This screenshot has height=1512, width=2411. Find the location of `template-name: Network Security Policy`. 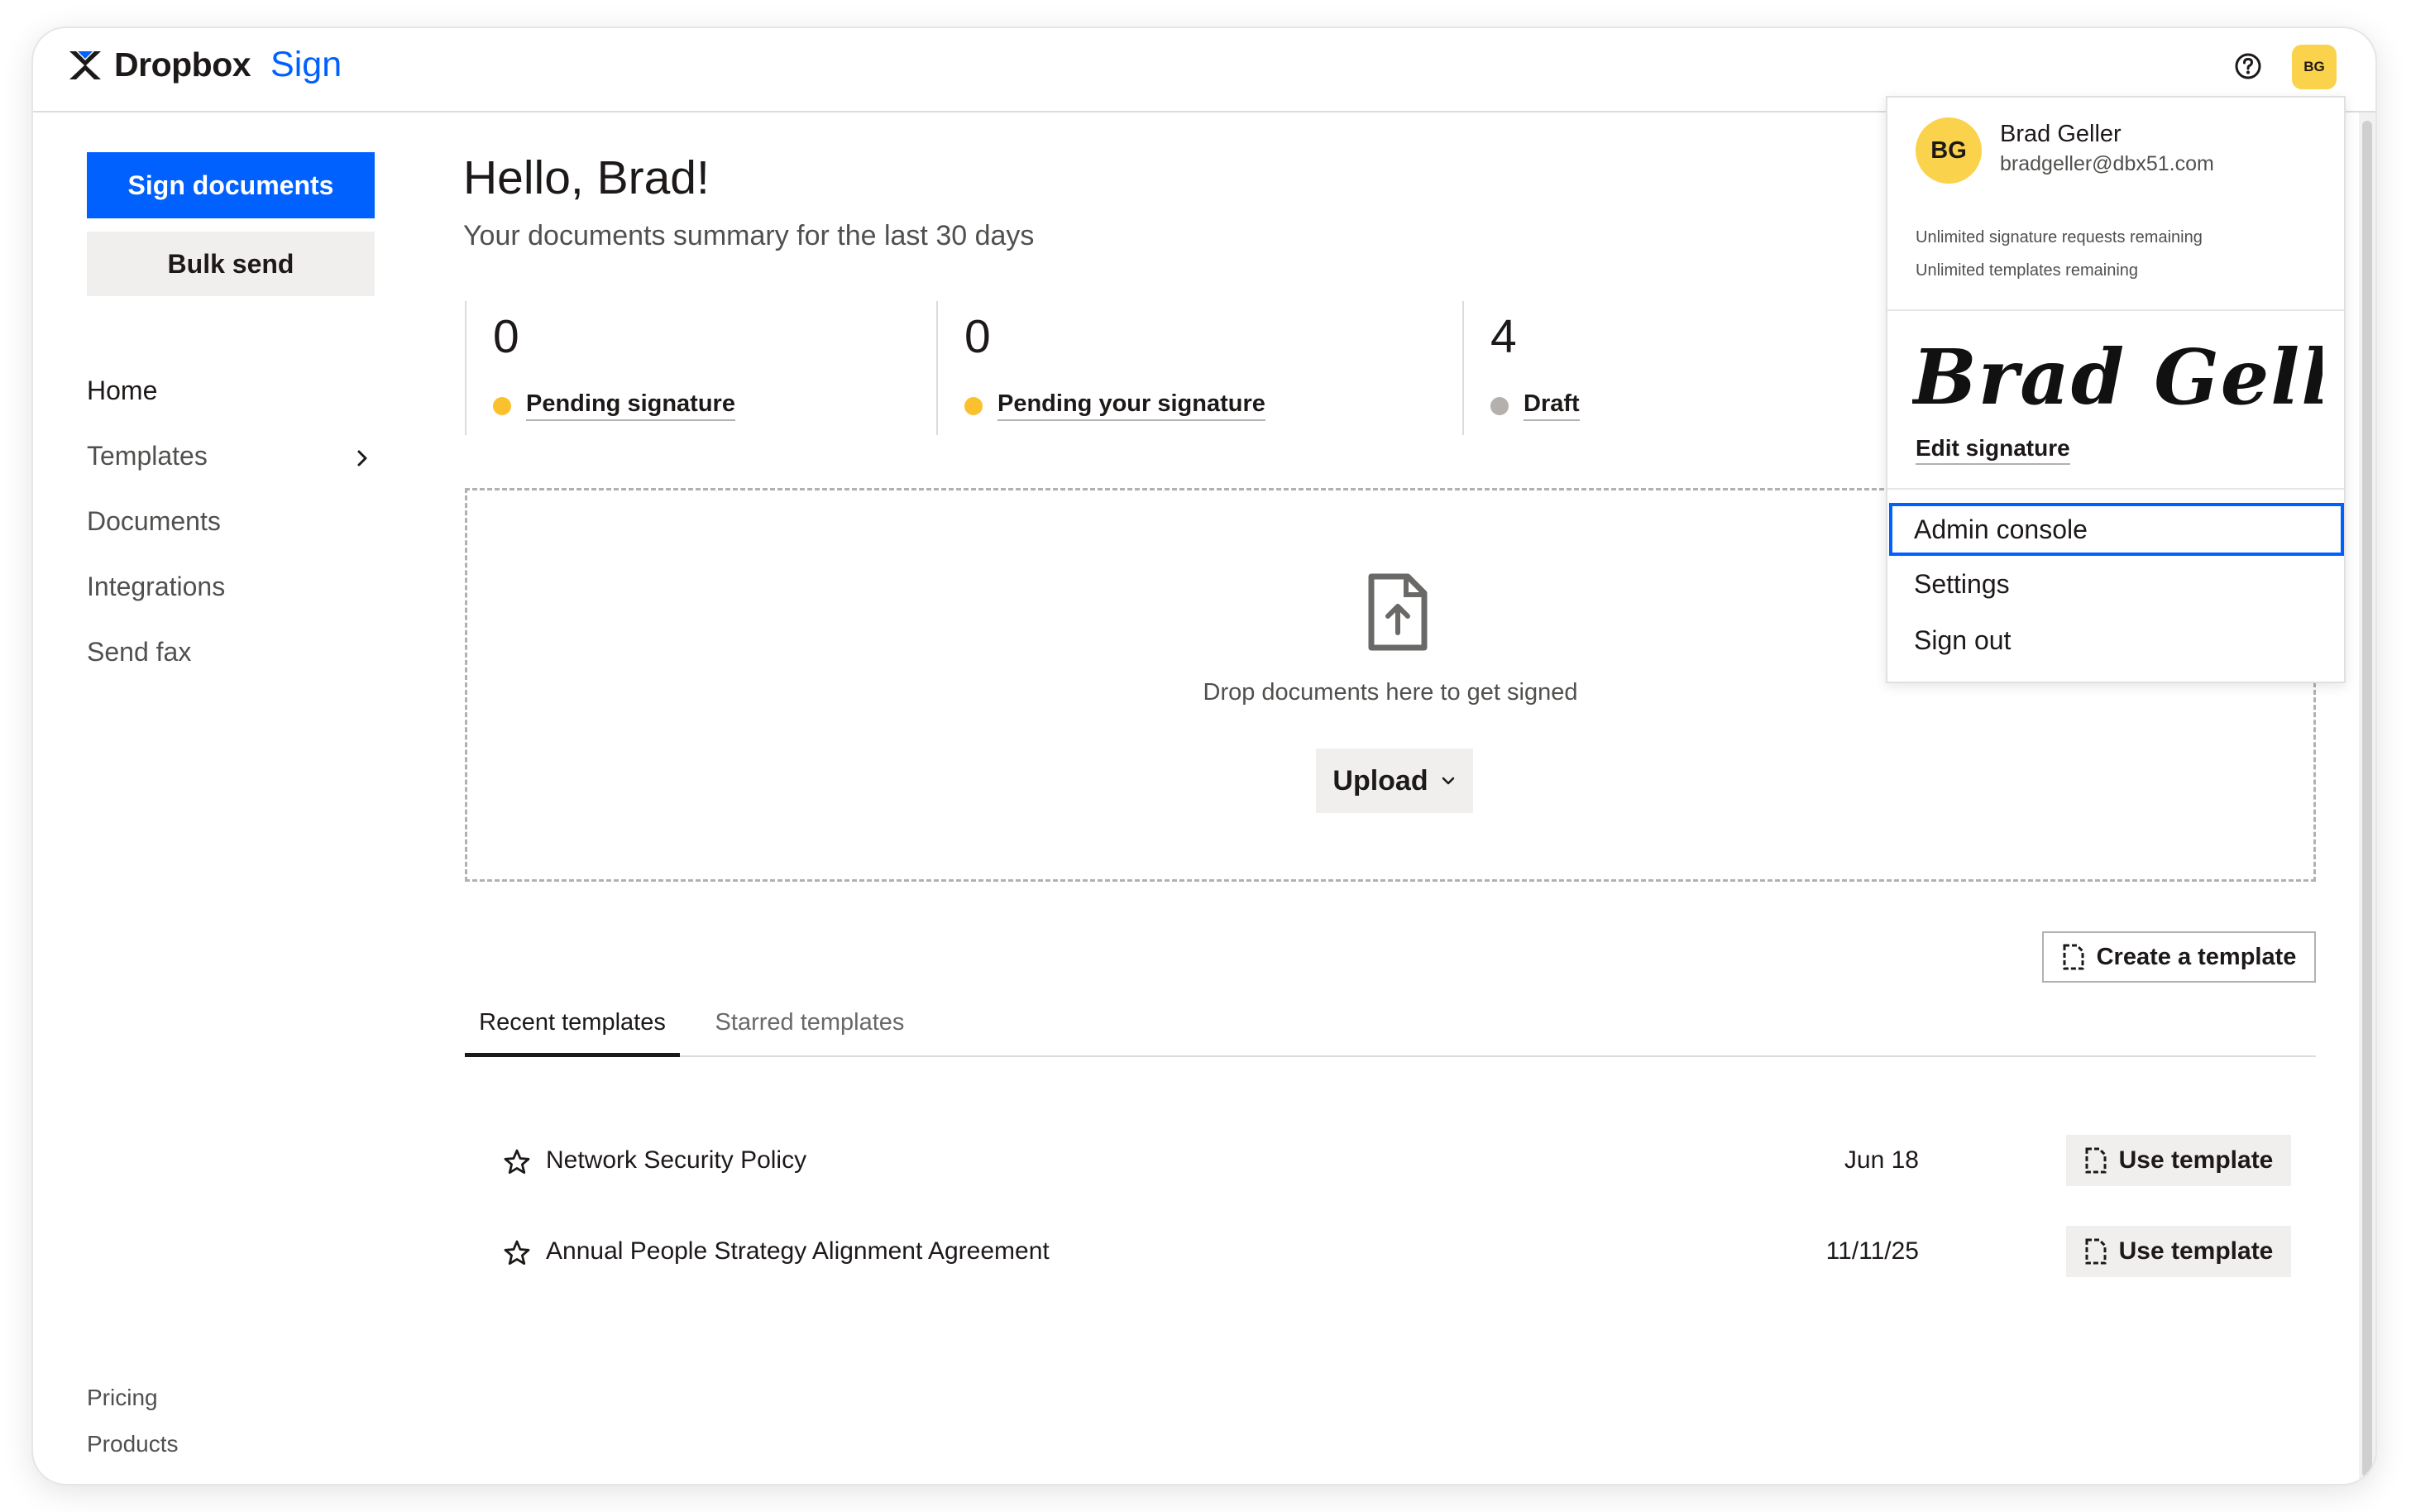

template-name: Network Security Policy is located at coordinates (676, 1160).